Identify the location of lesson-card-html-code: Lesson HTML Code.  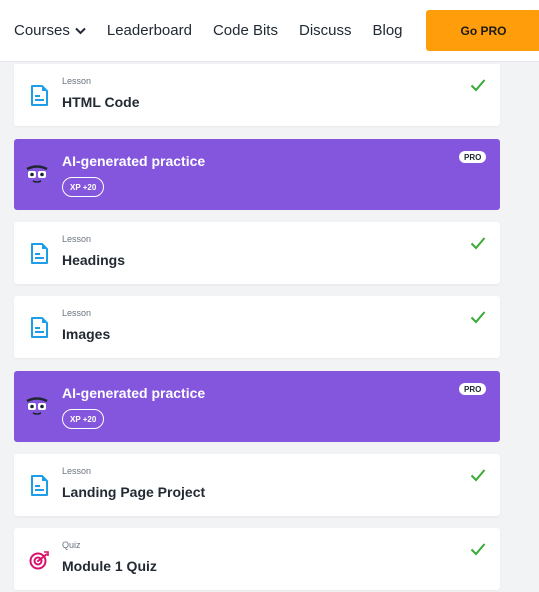
(257, 95).